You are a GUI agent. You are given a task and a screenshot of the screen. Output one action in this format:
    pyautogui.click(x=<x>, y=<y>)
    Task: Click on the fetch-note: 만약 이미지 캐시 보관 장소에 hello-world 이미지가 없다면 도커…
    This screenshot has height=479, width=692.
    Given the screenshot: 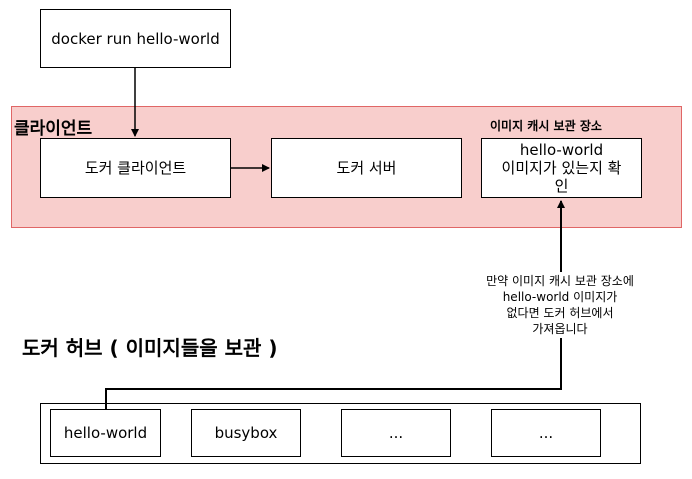 What is the action you would take?
    pyautogui.click(x=560, y=305)
    